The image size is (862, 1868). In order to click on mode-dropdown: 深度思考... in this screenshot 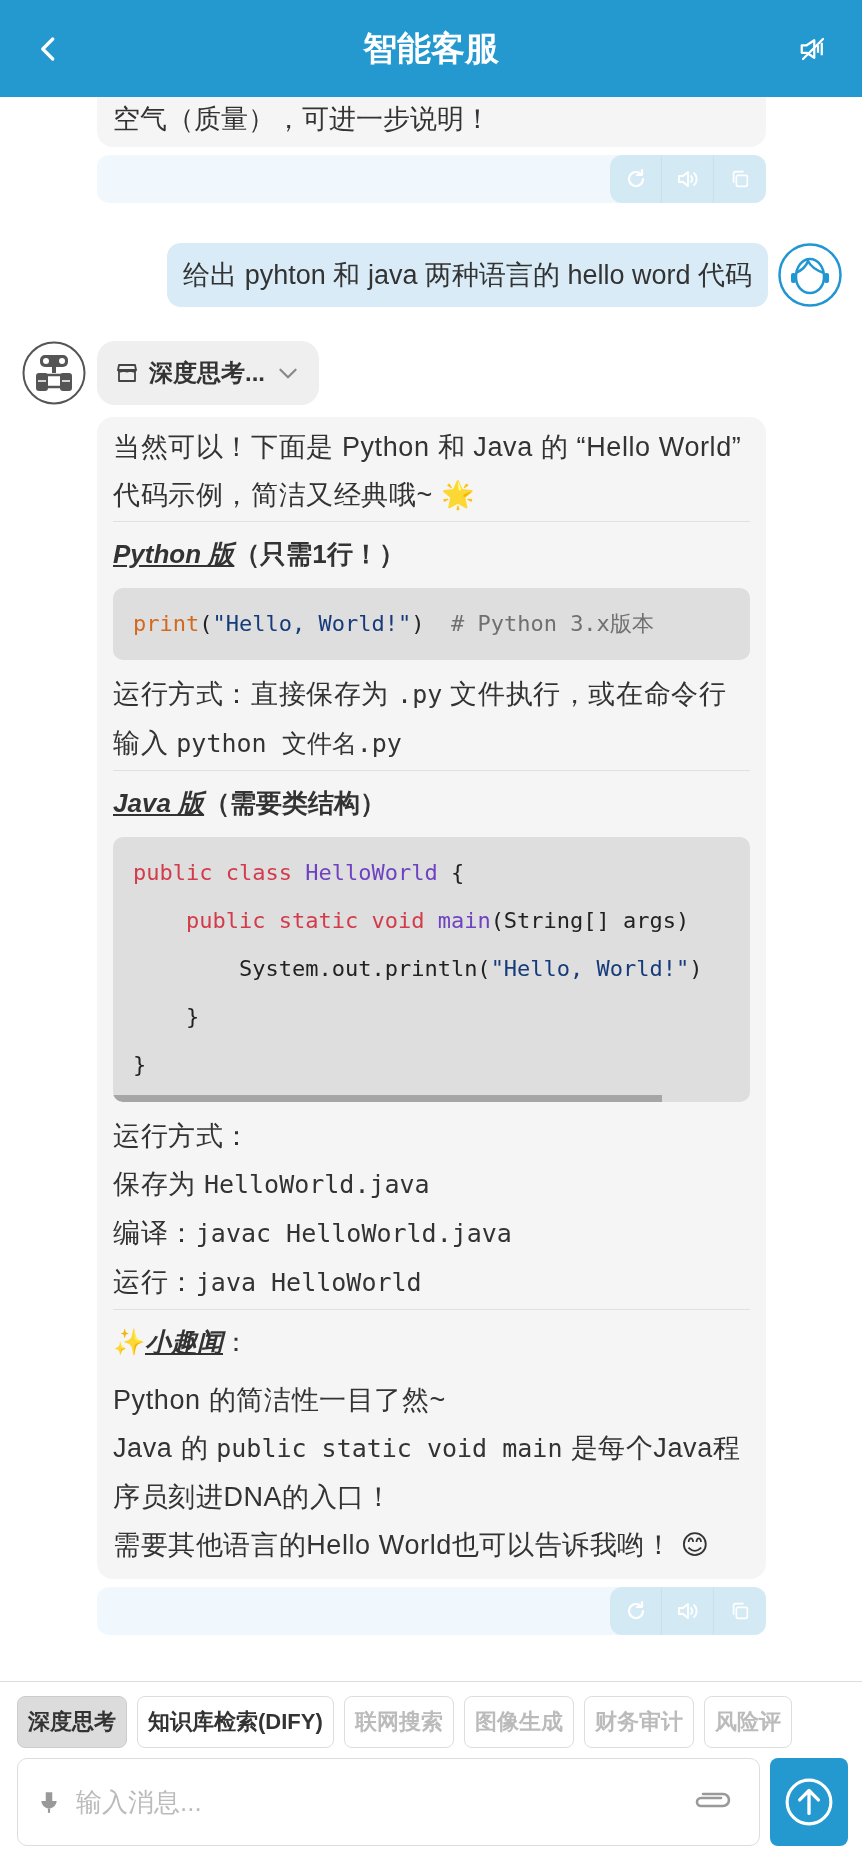, I will do `click(208, 373)`.